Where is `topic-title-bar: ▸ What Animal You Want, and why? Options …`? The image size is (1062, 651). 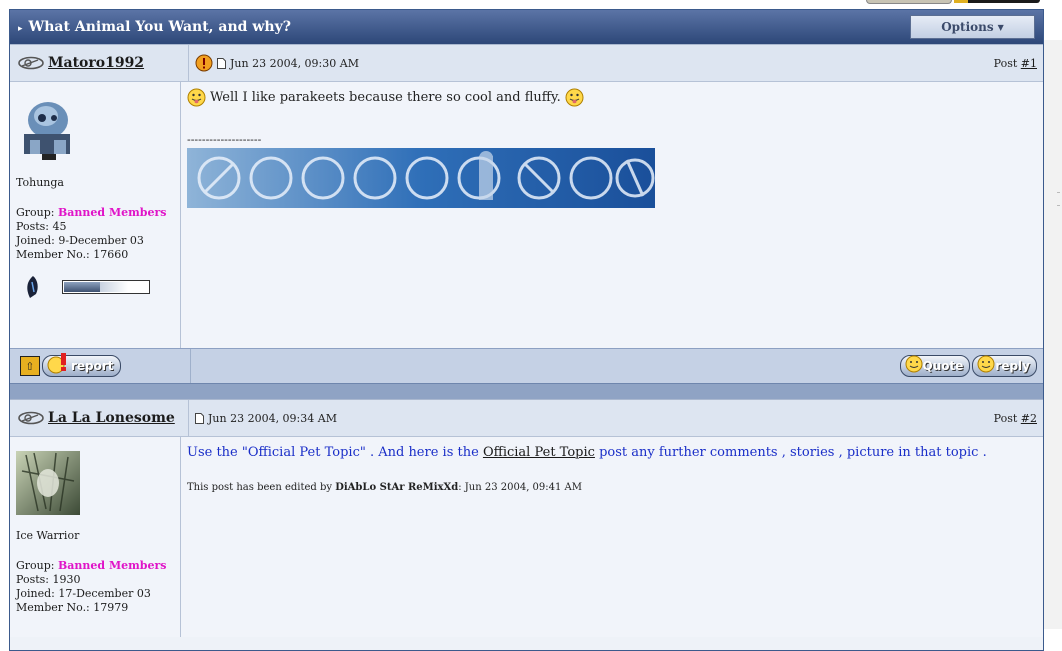 topic-title-bar: ▸ What Animal You Want, and why? Options … is located at coordinates (526, 27).